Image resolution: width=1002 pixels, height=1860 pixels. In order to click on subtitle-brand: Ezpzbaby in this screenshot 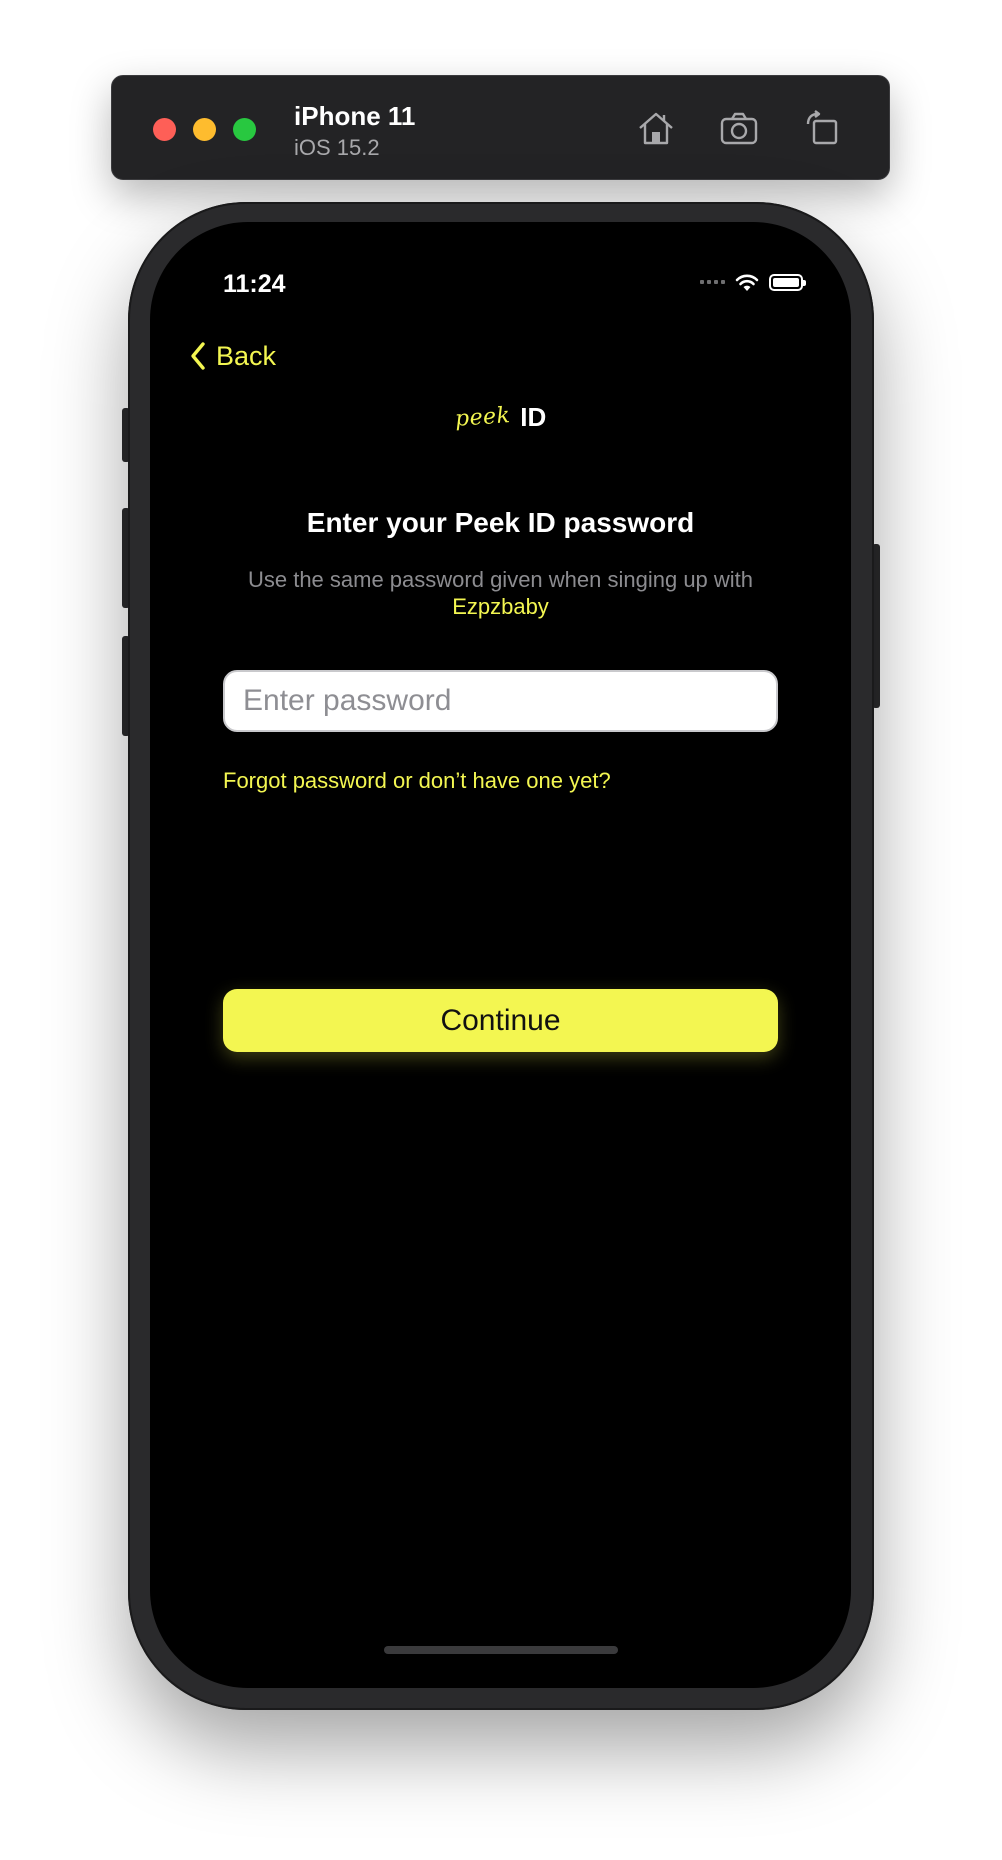, I will do `click(500, 606)`.